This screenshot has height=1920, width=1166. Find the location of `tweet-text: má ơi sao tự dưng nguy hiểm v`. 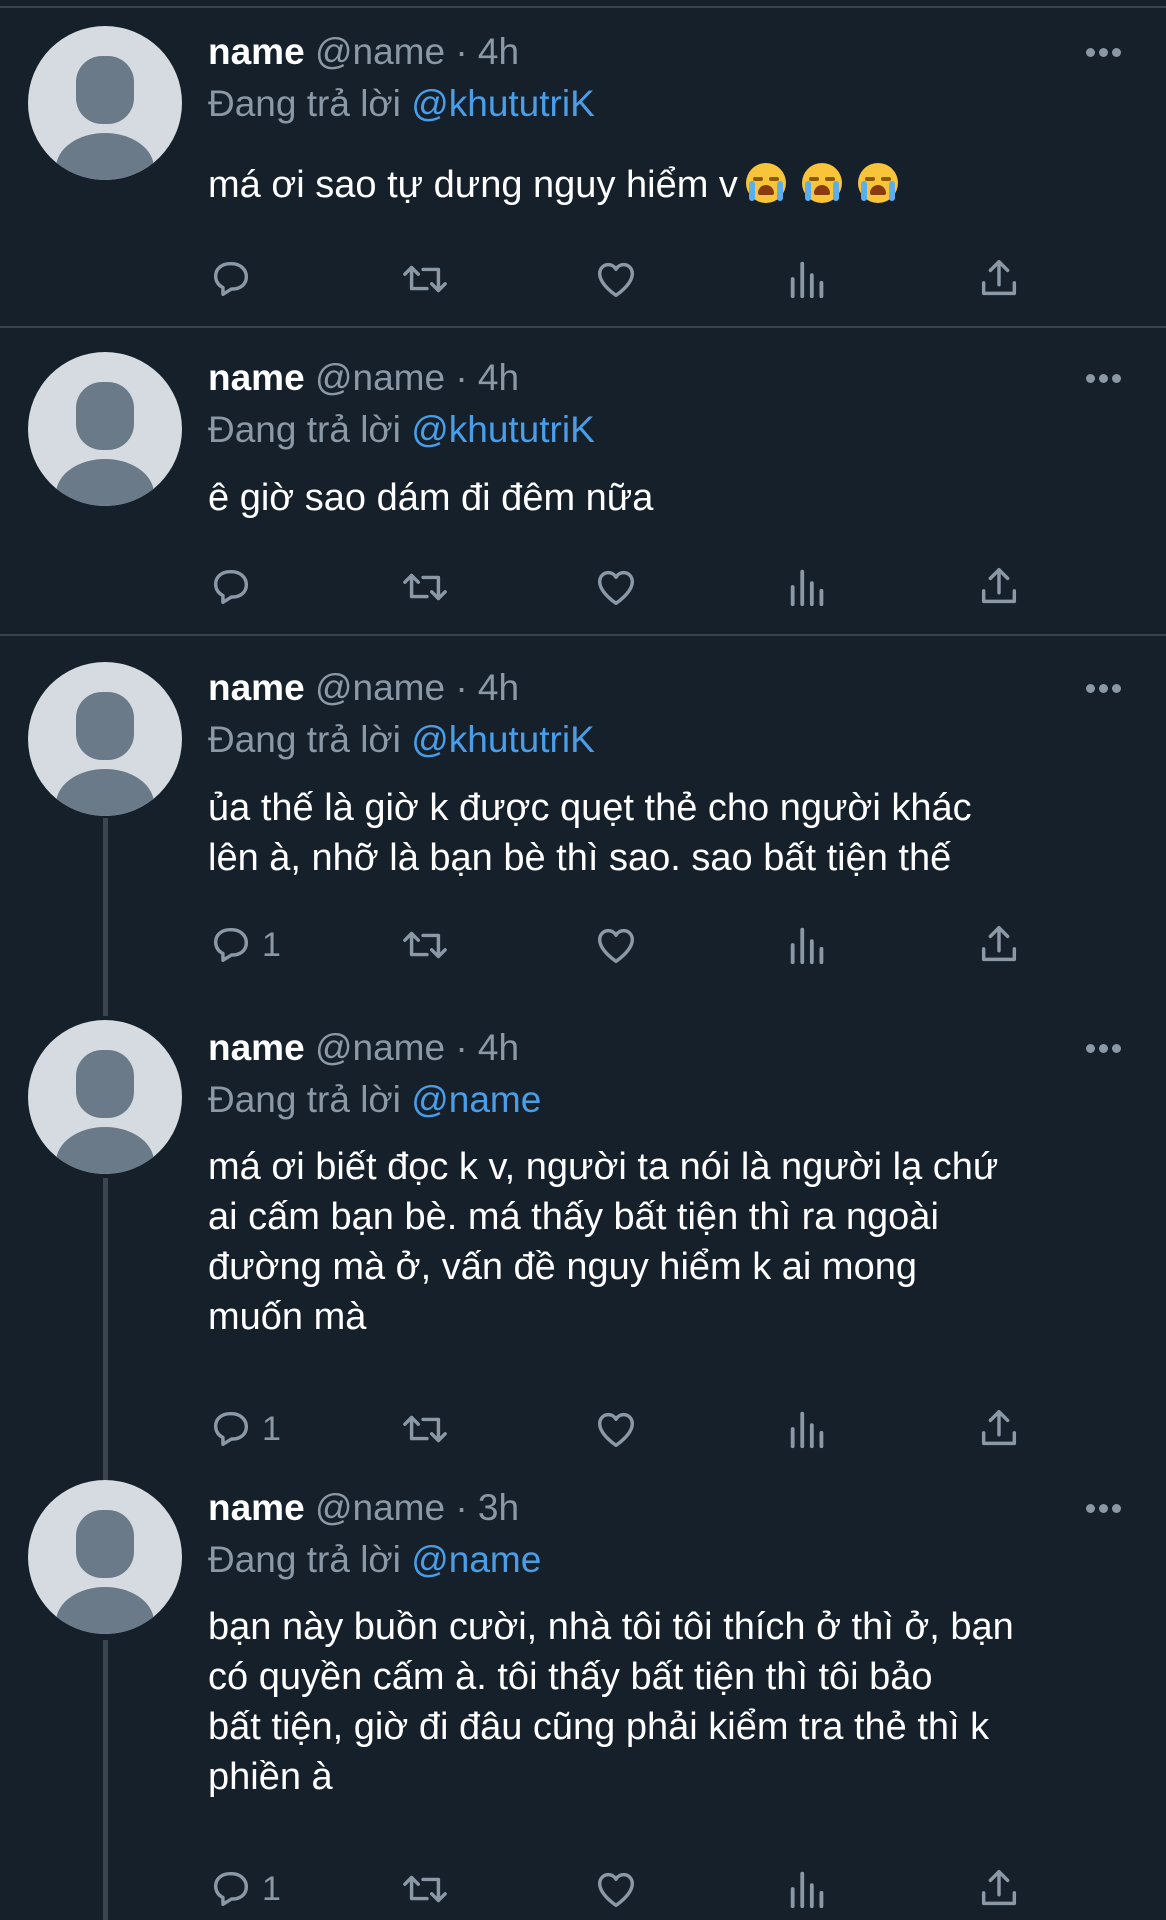

tweet-text: má ơi sao tự dưng nguy hiểm v is located at coordinates (473, 185).